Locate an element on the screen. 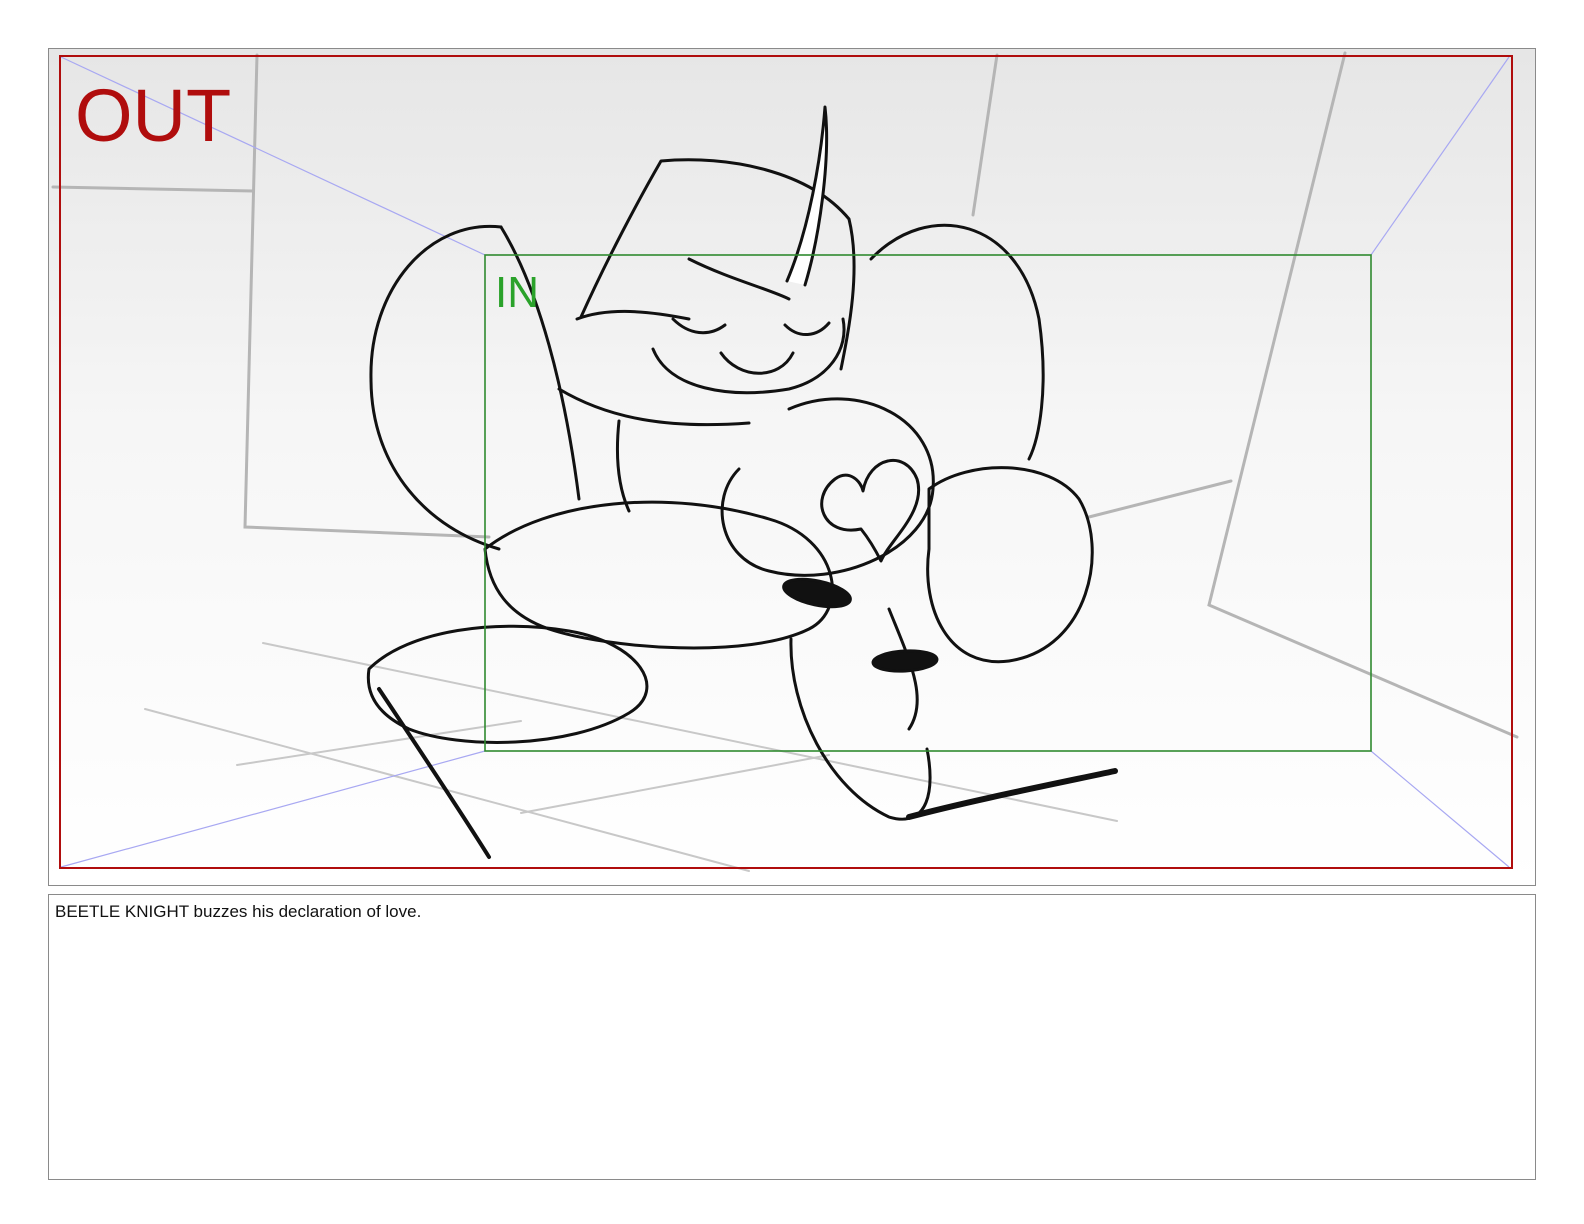 The width and height of the screenshot is (1584, 1224). out-frame-label: OUT is located at coordinates (153, 115).